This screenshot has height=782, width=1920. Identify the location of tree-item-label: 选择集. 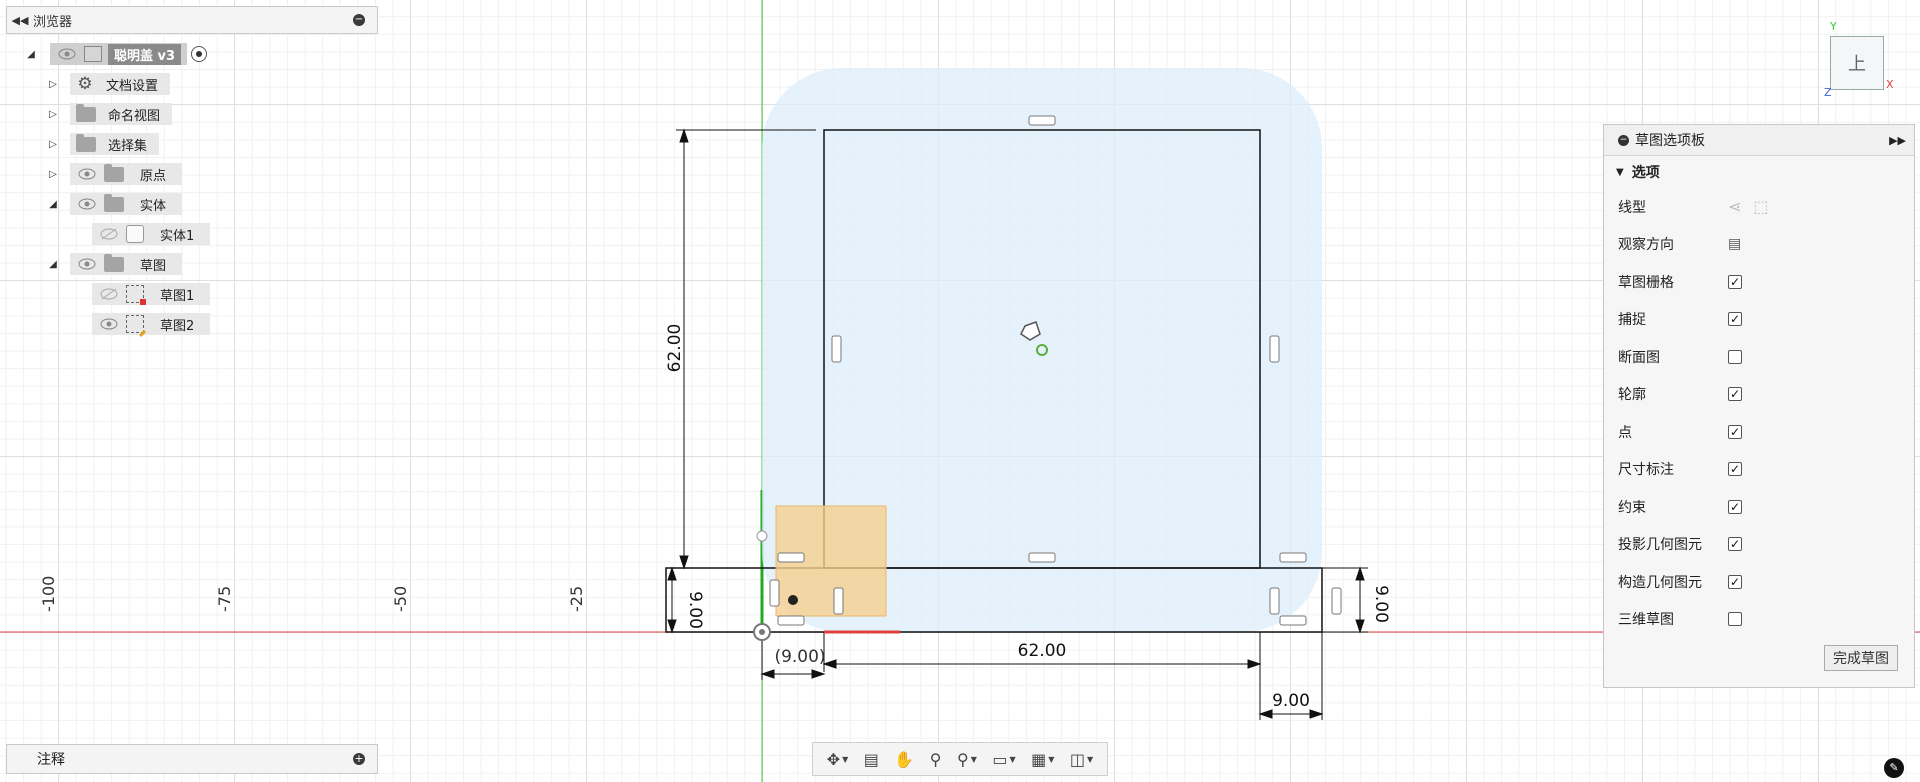
(128, 146).